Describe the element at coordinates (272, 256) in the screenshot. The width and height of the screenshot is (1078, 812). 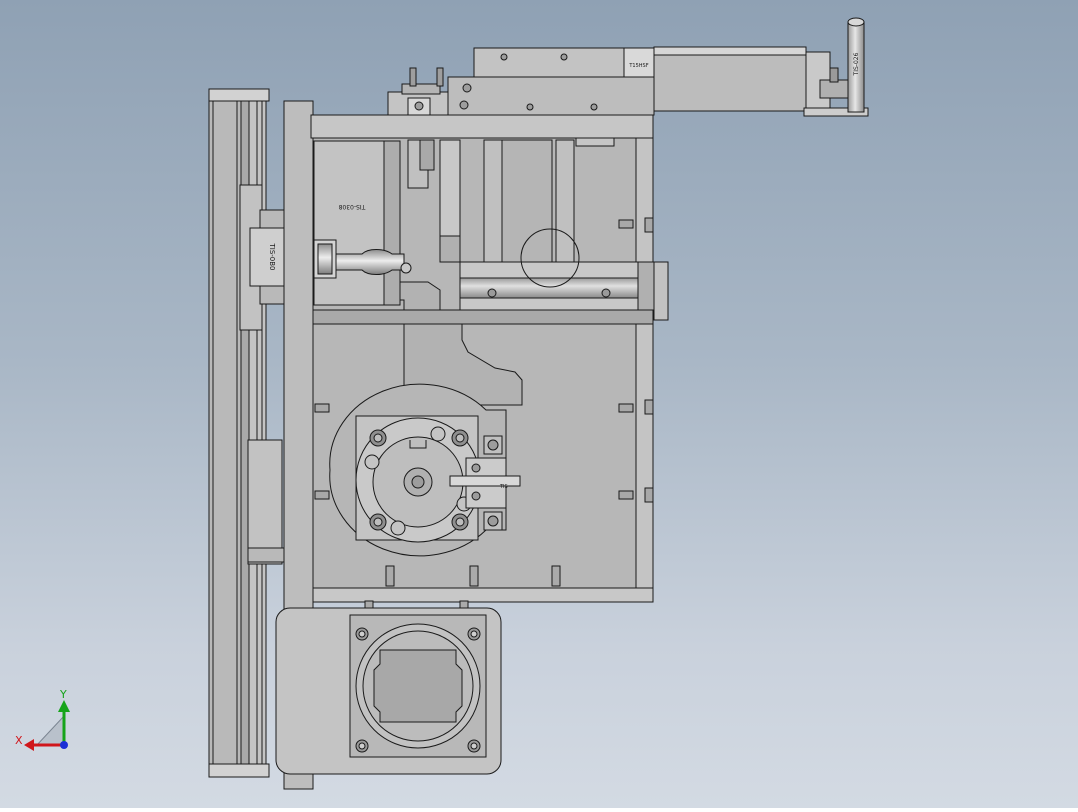
I see `left-bracket-tag: TIS-0B0` at that location.